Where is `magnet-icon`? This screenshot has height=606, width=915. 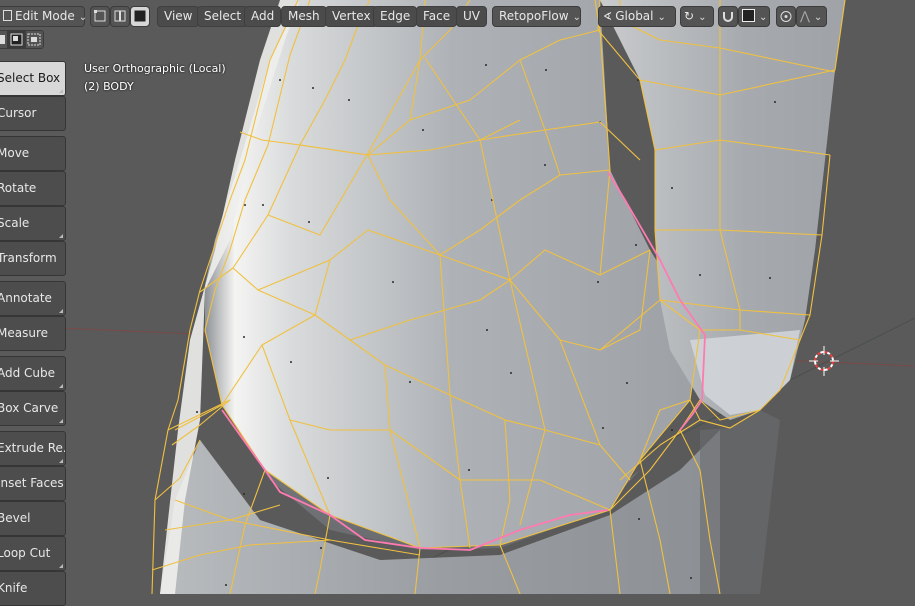
magnet-icon is located at coordinates (728, 17).